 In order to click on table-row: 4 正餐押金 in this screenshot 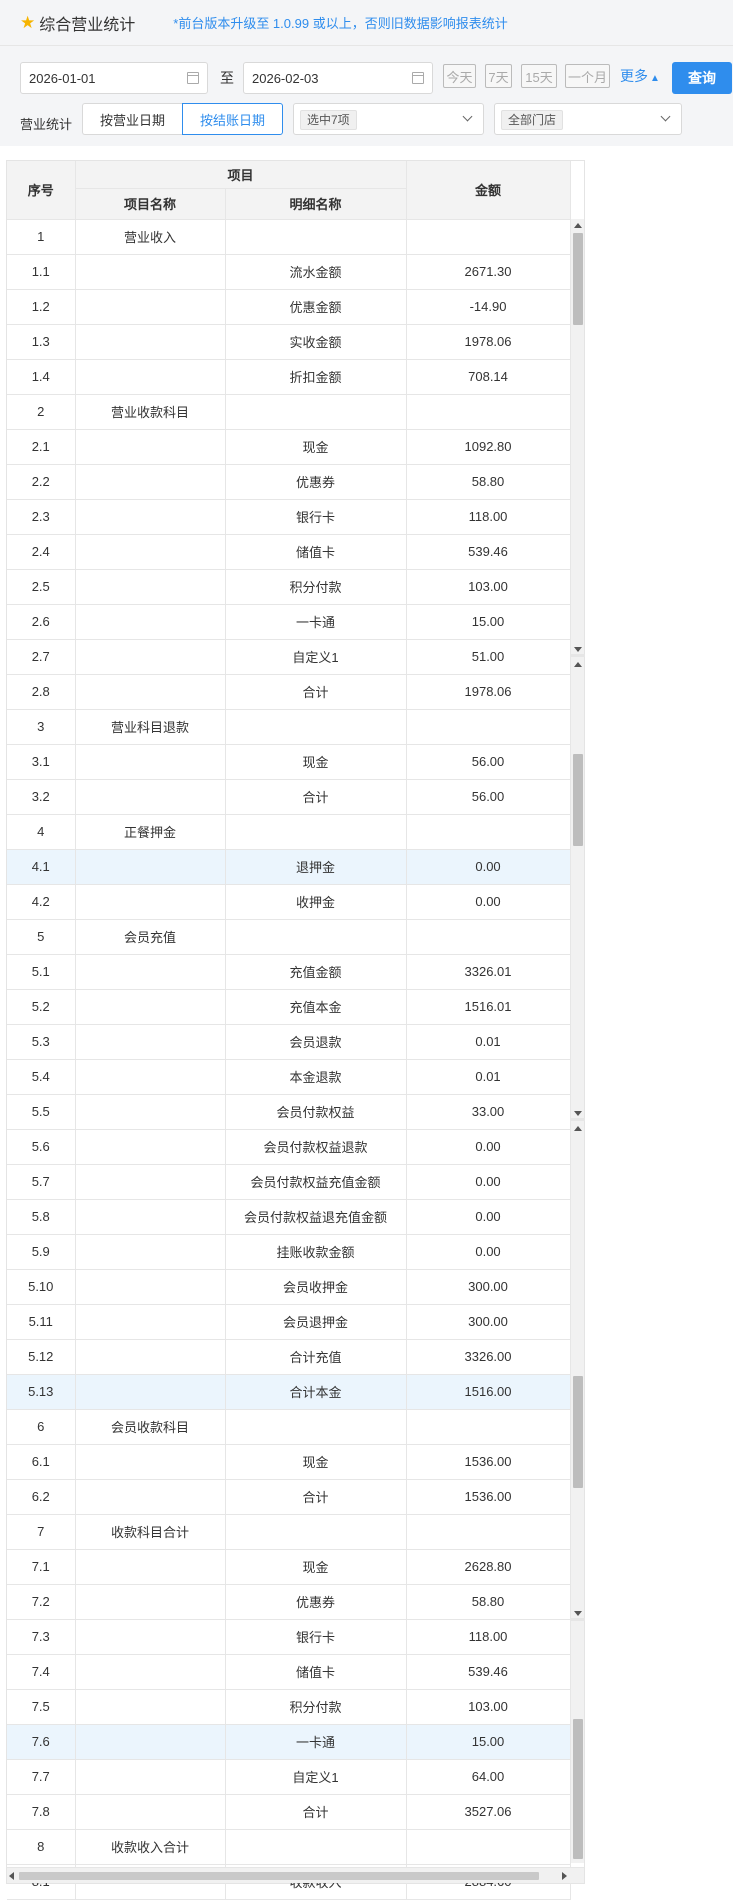, I will do `click(289, 832)`.